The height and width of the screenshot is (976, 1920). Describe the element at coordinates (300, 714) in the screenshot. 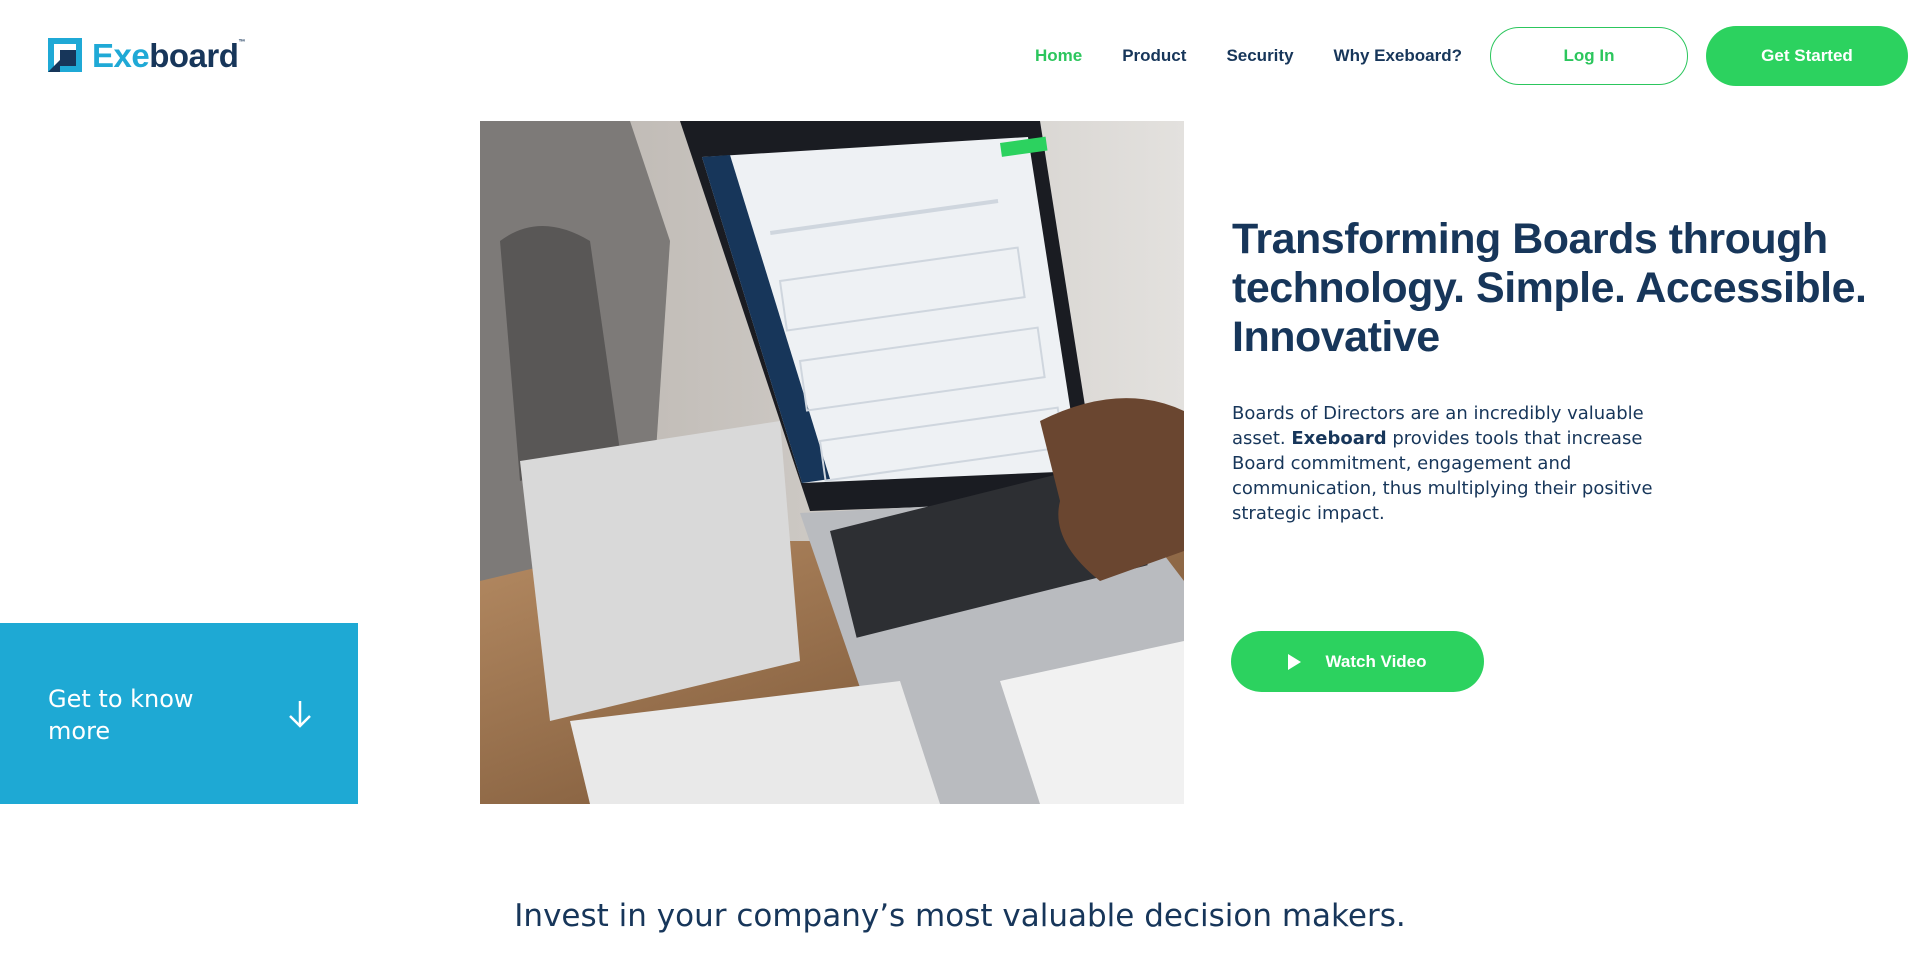

I see `arrow-down-icon` at that location.